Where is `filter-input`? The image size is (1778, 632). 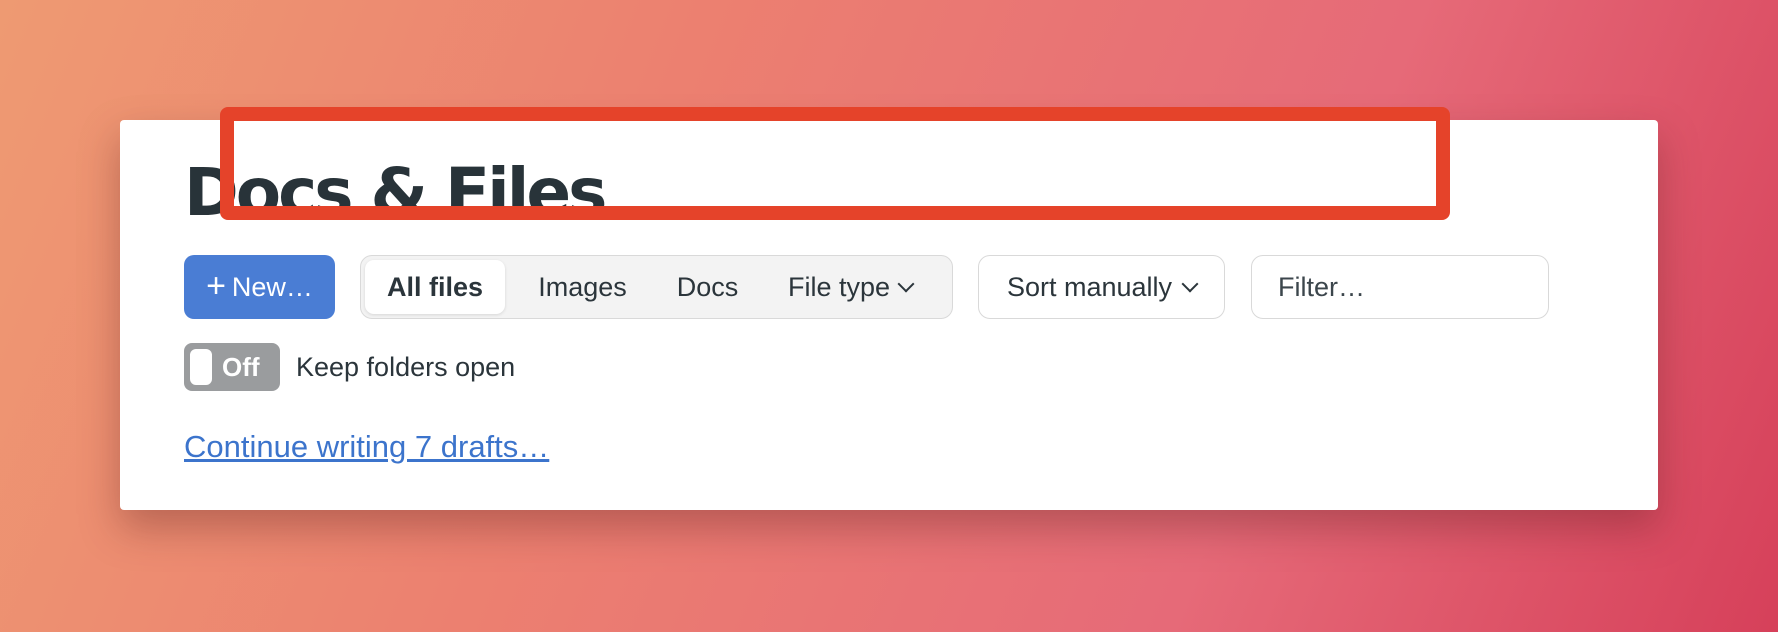
filter-input is located at coordinates (1400, 287).